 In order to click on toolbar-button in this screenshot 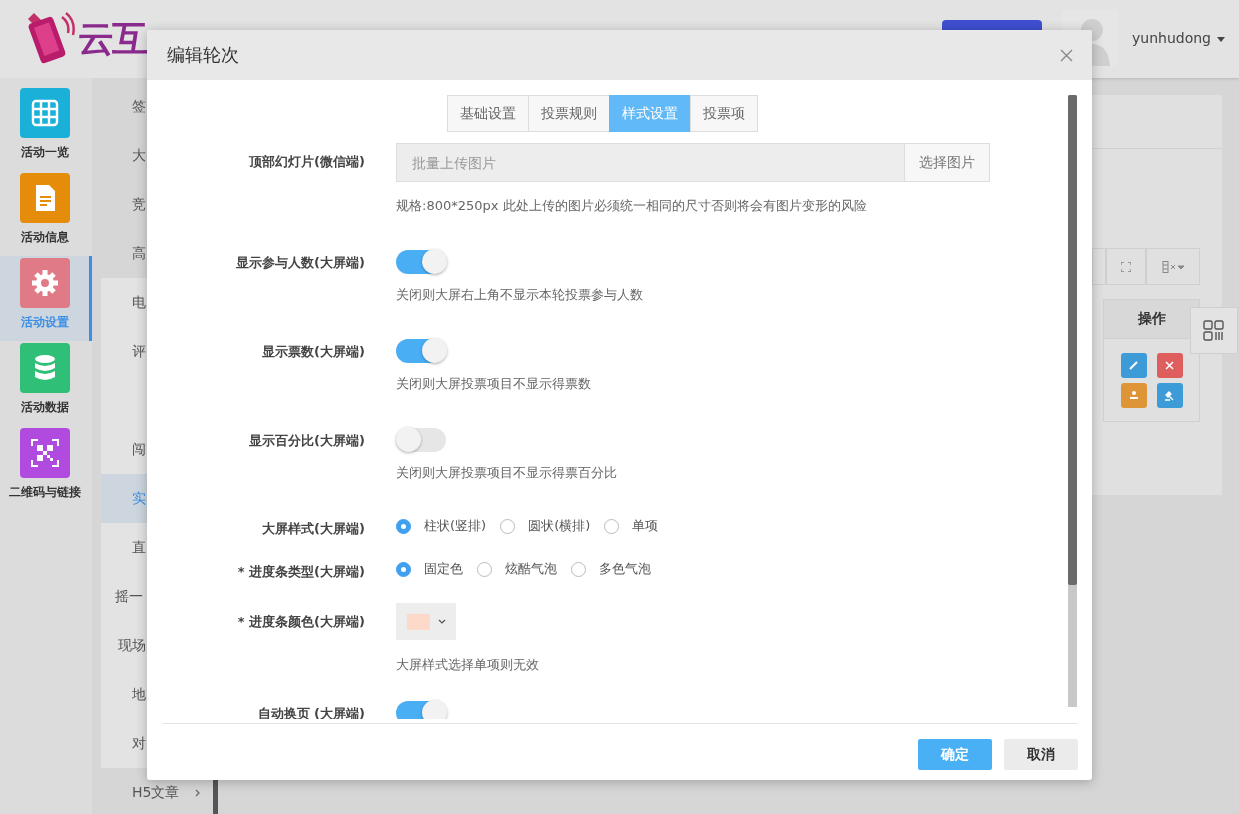, I will do `click(1099, 266)`.